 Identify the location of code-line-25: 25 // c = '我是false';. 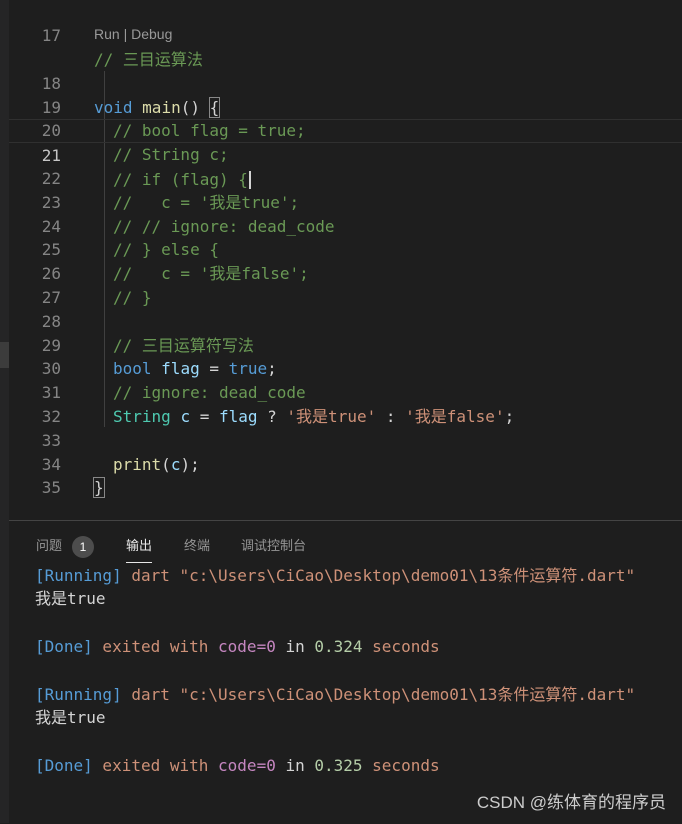
(345, 249).